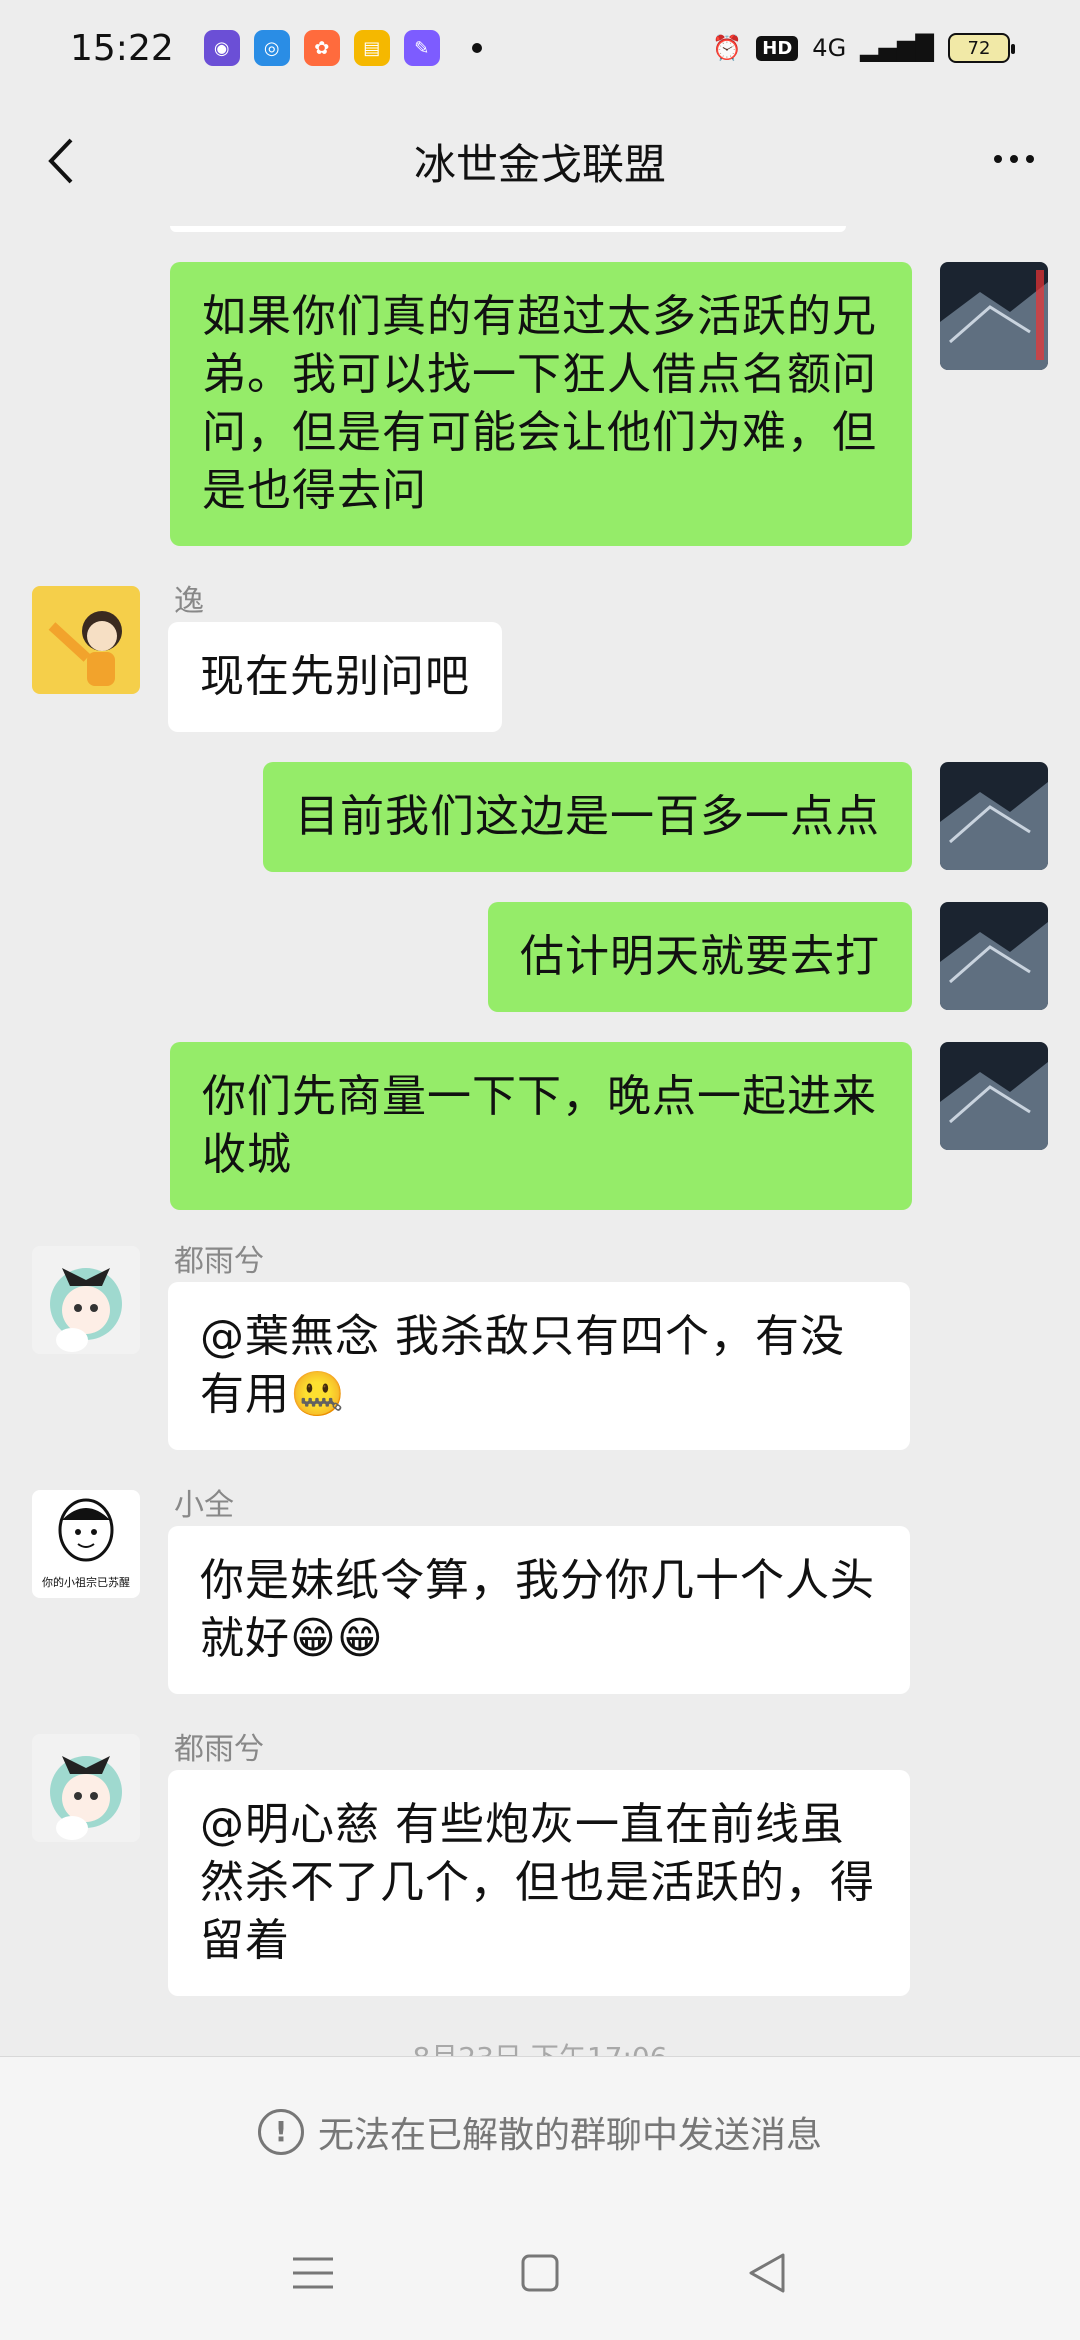  What do you see at coordinates (829, 48) in the screenshot?
I see `network-label: 4G` at bounding box center [829, 48].